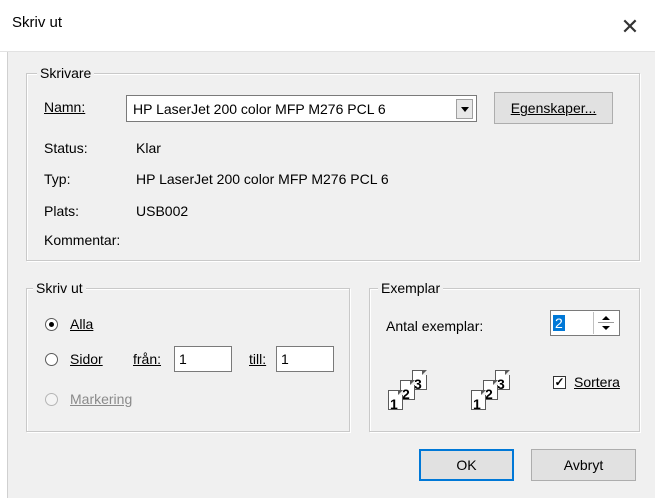 This screenshot has height=498, width=655. Describe the element at coordinates (262, 179) in the screenshot. I see `type-value: HP LaserJet 200 color MFP M276 PCL 6` at that location.